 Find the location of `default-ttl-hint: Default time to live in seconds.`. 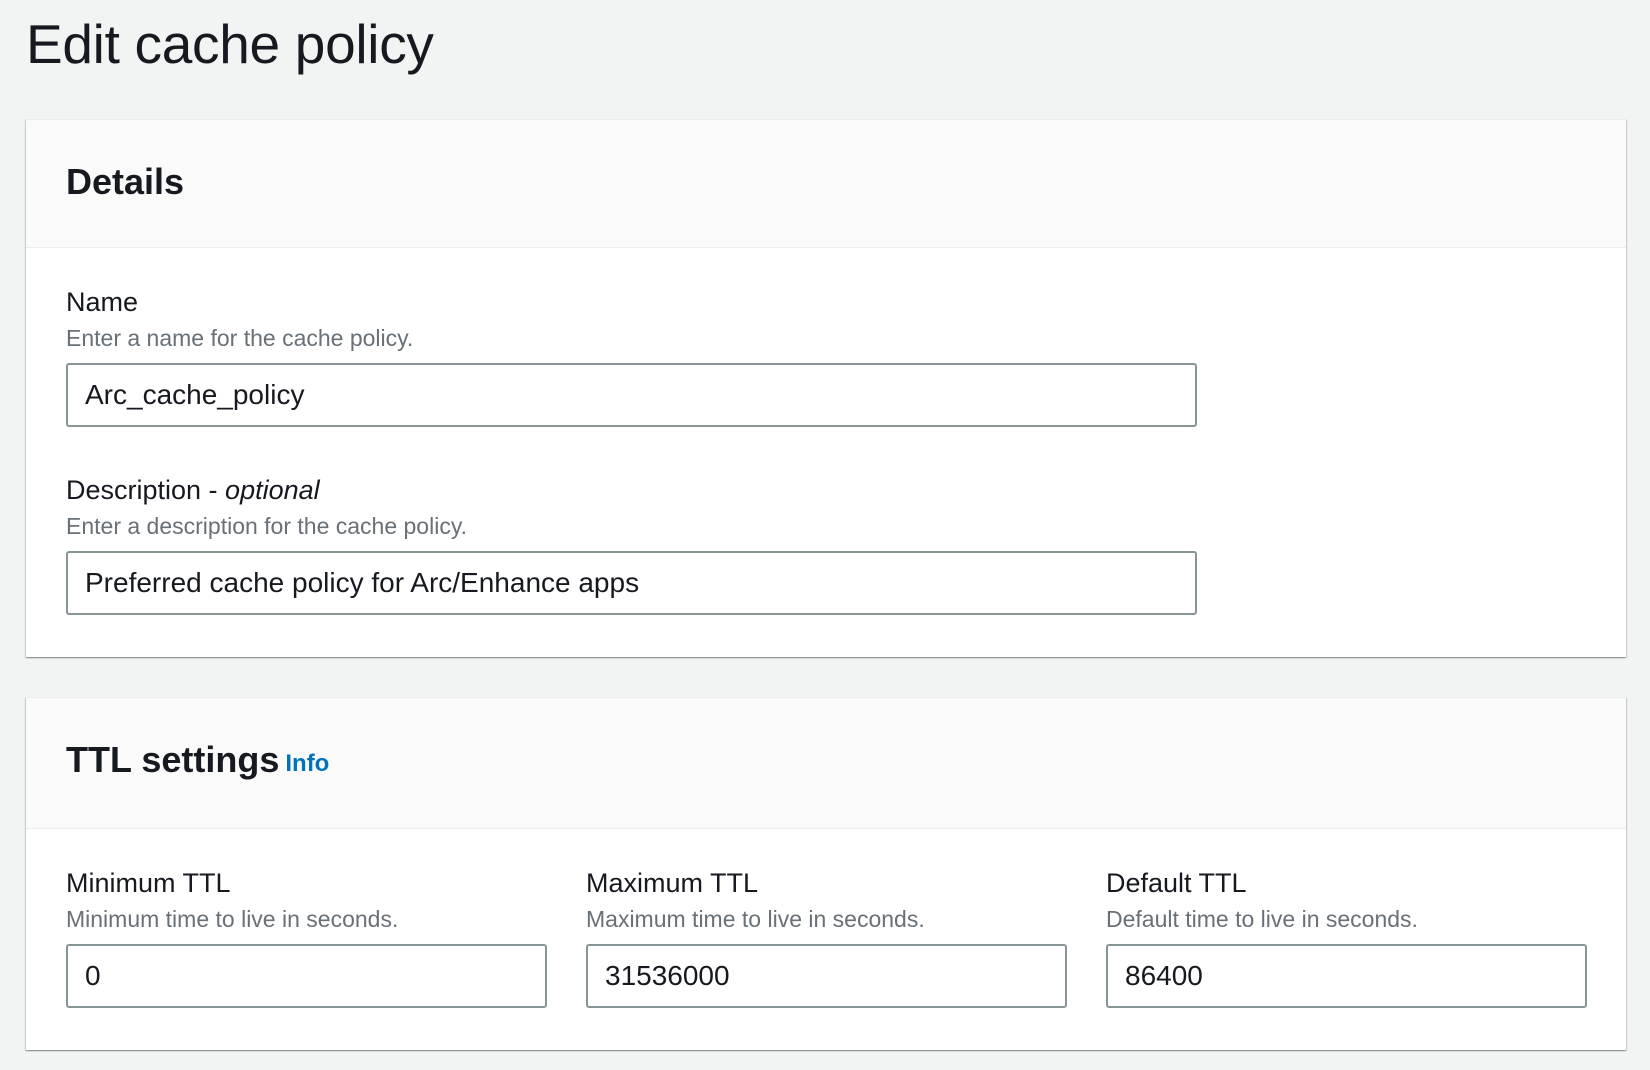

default-ttl-hint: Default time to live in seconds. is located at coordinates (1262, 919).